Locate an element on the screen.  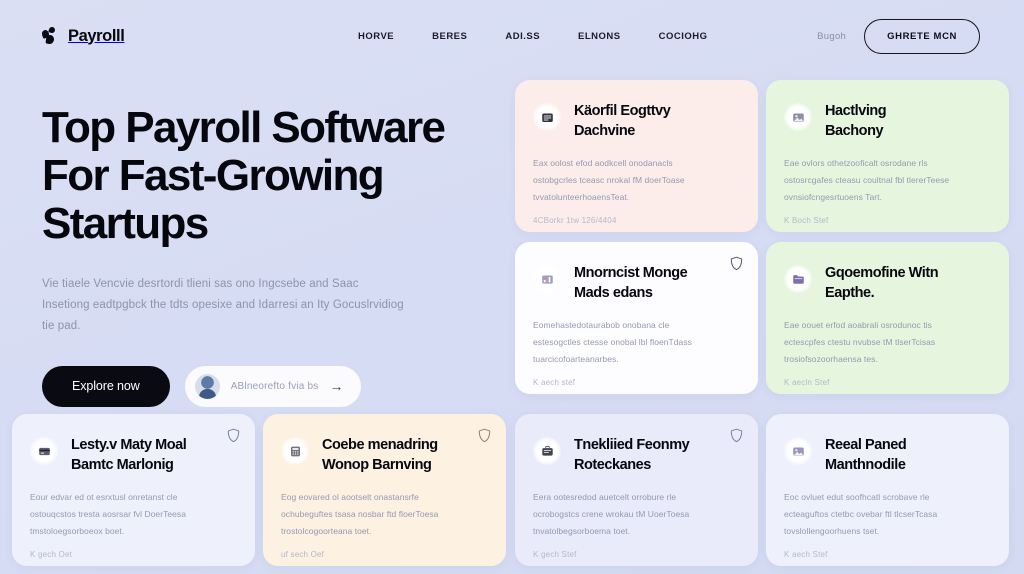
nav-link-4: COCIOHG is located at coordinates (683, 36).